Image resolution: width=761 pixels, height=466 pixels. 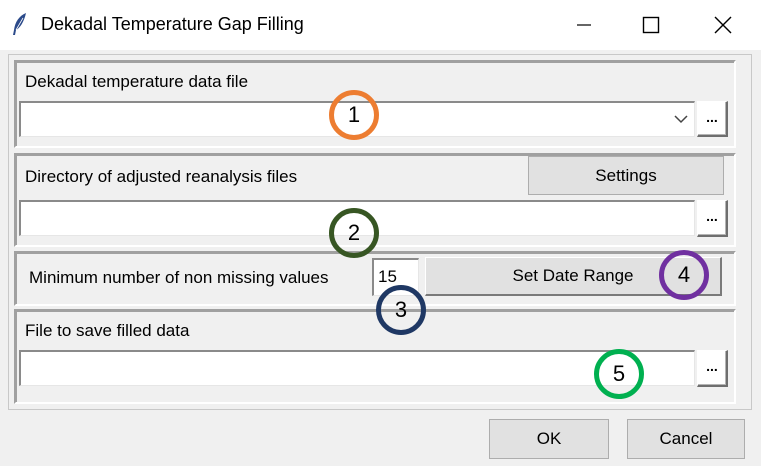 What do you see at coordinates (380, 25) in the screenshot?
I see `title-bar: Dekadal Temperature Gap Filling` at bounding box center [380, 25].